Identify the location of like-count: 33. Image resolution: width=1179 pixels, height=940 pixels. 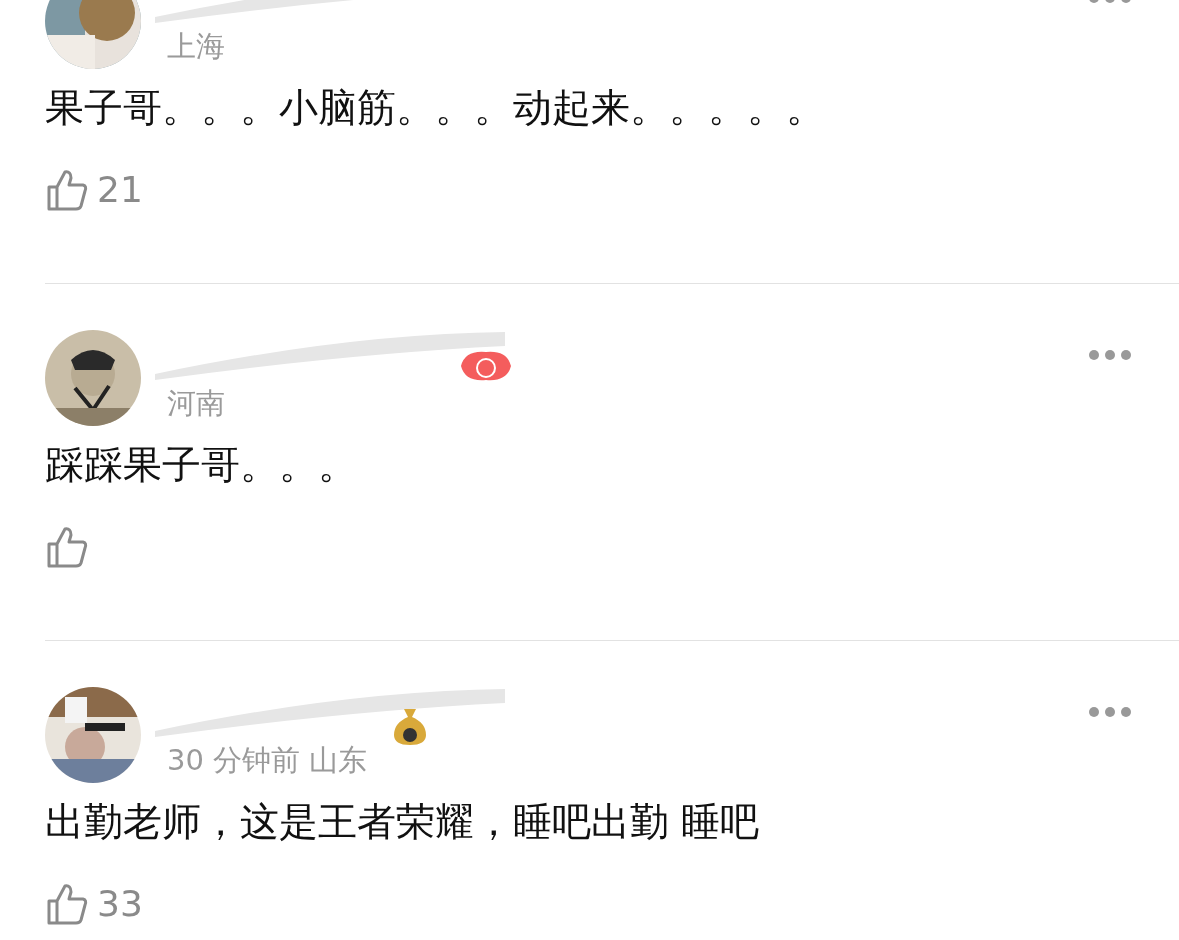
(120, 903).